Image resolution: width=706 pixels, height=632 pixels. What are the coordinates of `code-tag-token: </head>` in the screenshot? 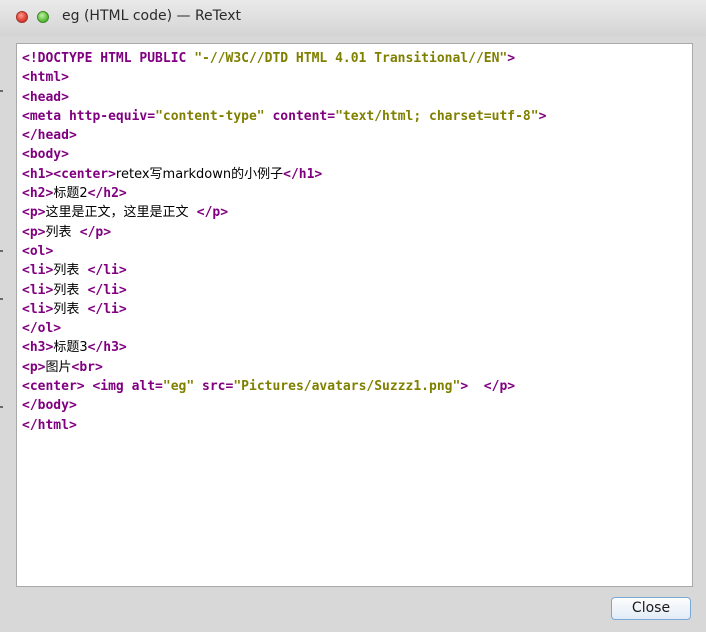 It's located at (49, 136).